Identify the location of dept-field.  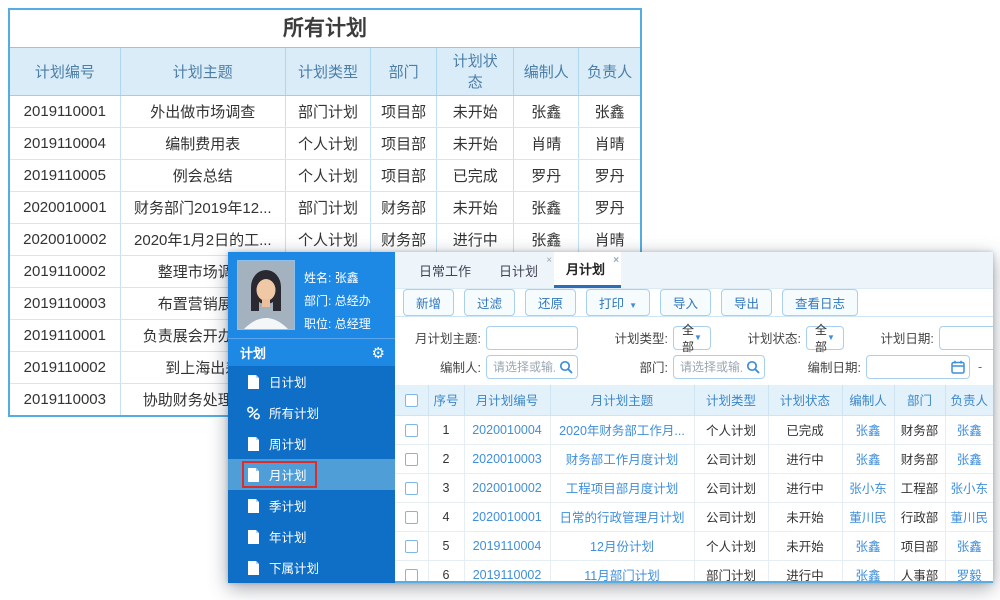
(719, 366).